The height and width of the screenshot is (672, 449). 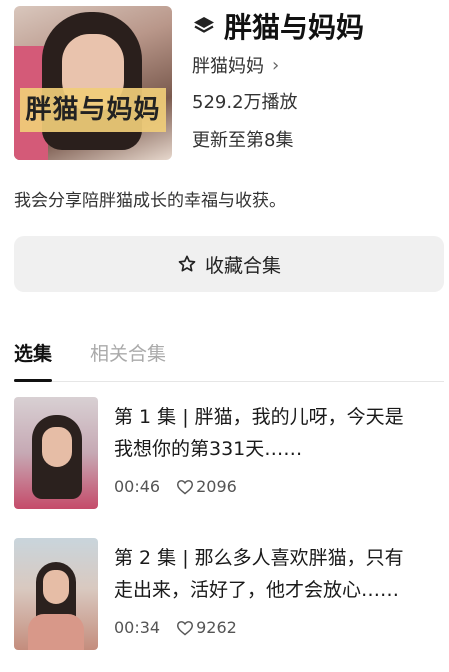 I want to click on update-status: 更新至第8集, so click(x=243, y=140).